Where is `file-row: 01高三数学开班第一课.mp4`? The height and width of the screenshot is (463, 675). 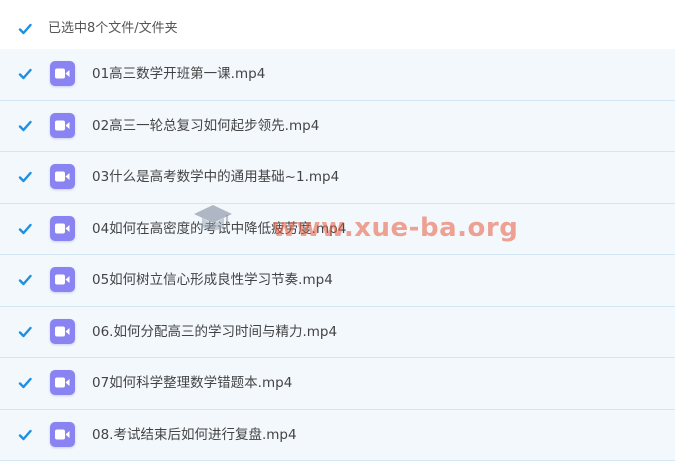
file-row: 01高三数学开班第一课.mp4 is located at coordinates (337, 75).